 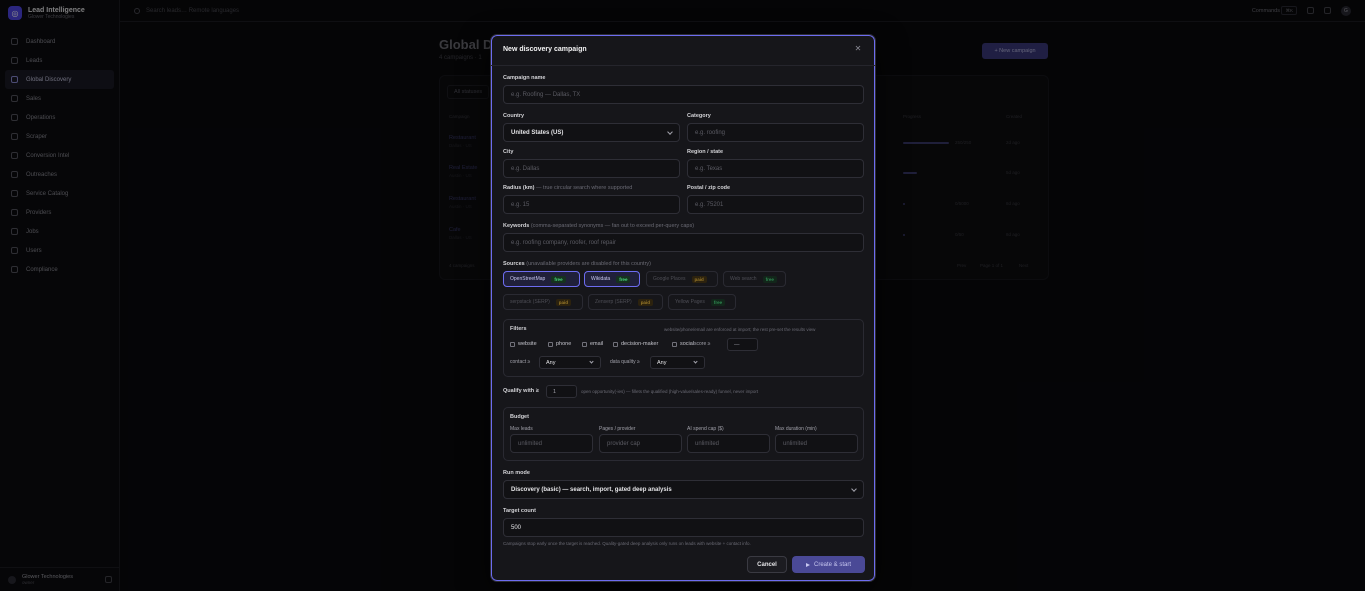 What do you see at coordinates (687, 344) in the screenshot?
I see `filter-label: social` at bounding box center [687, 344].